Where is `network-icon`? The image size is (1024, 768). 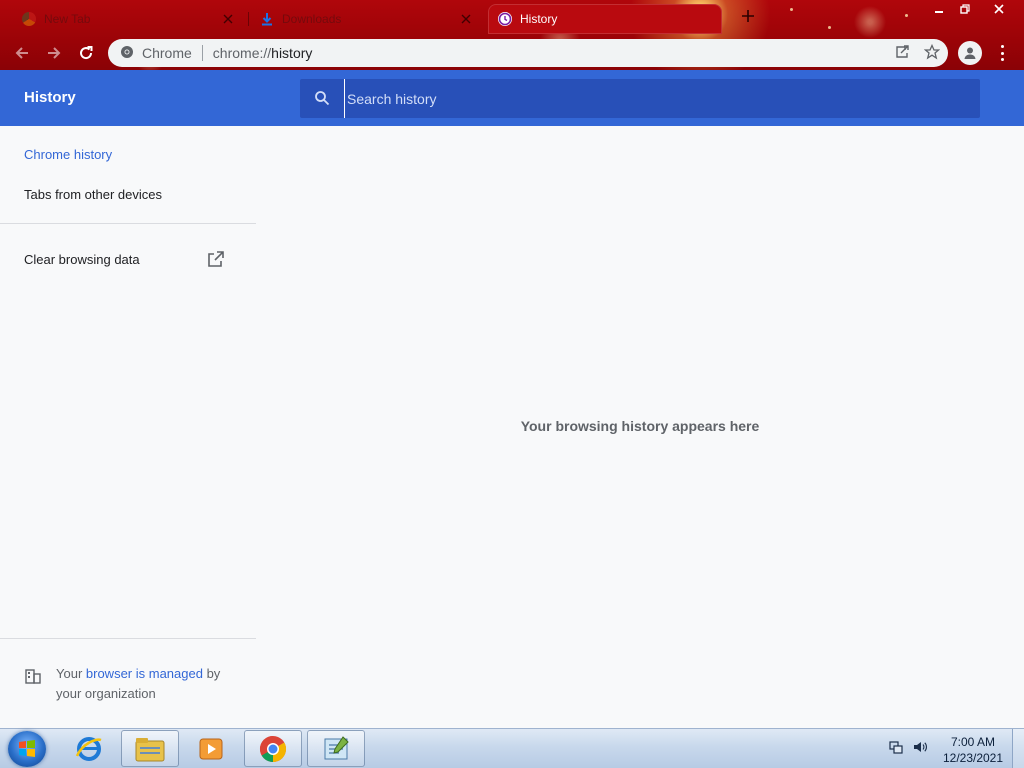 network-icon is located at coordinates (896, 749).